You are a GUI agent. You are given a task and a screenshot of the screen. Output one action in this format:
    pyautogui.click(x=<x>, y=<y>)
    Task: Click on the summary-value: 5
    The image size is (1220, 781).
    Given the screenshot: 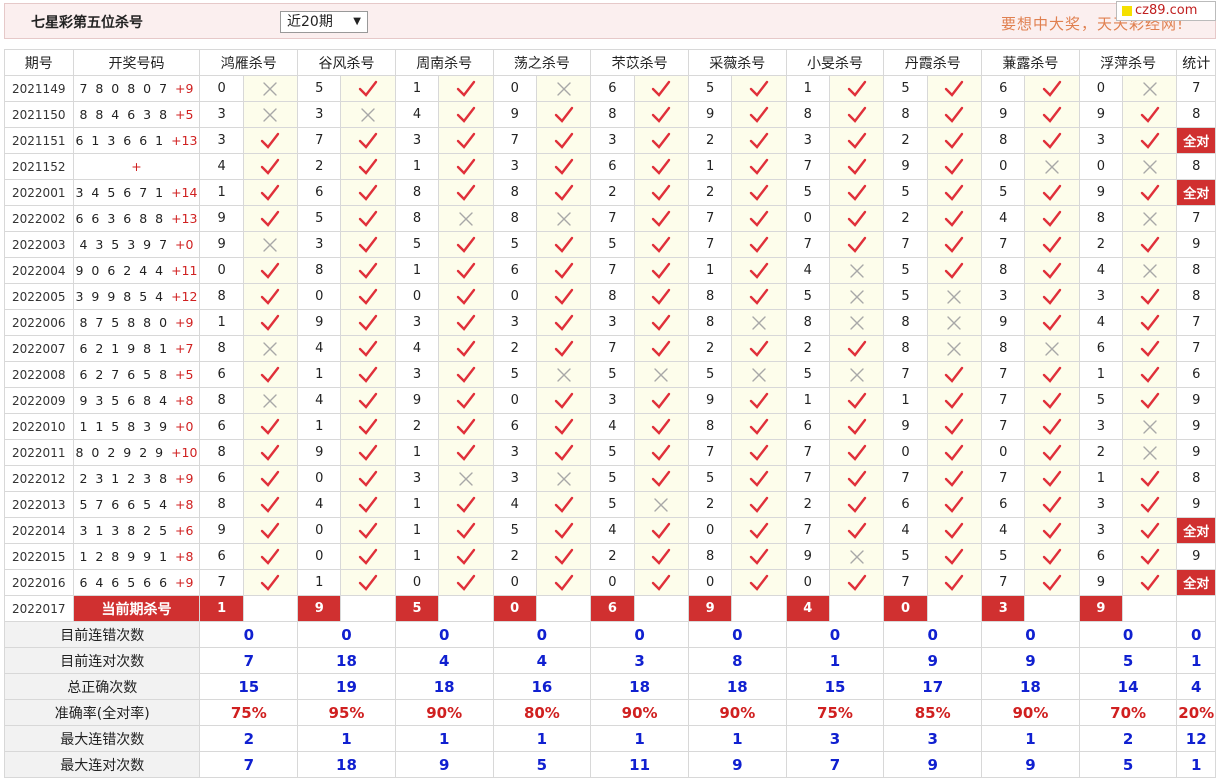 What is the action you would take?
    pyautogui.click(x=1128, y=764)
    